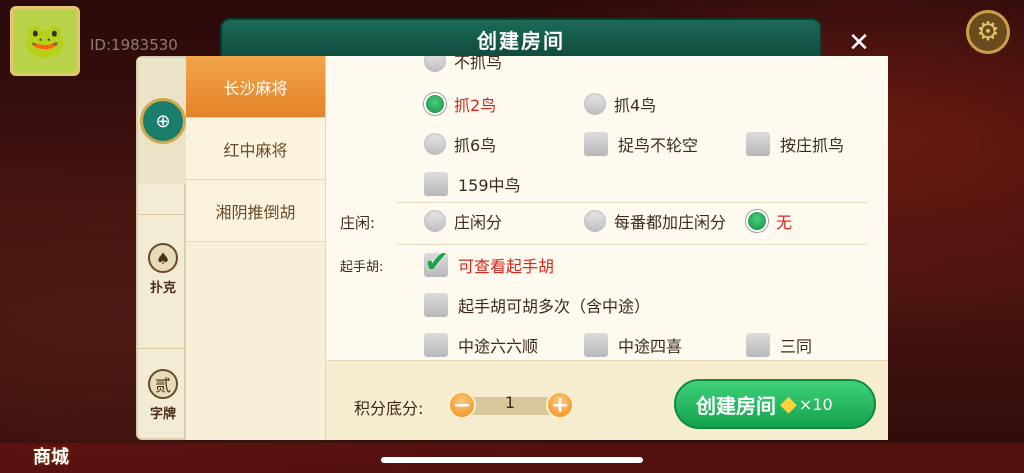 The image size is (1024, 473). I want to click on sidebar-item-label: 扑克, so click(162, 288).